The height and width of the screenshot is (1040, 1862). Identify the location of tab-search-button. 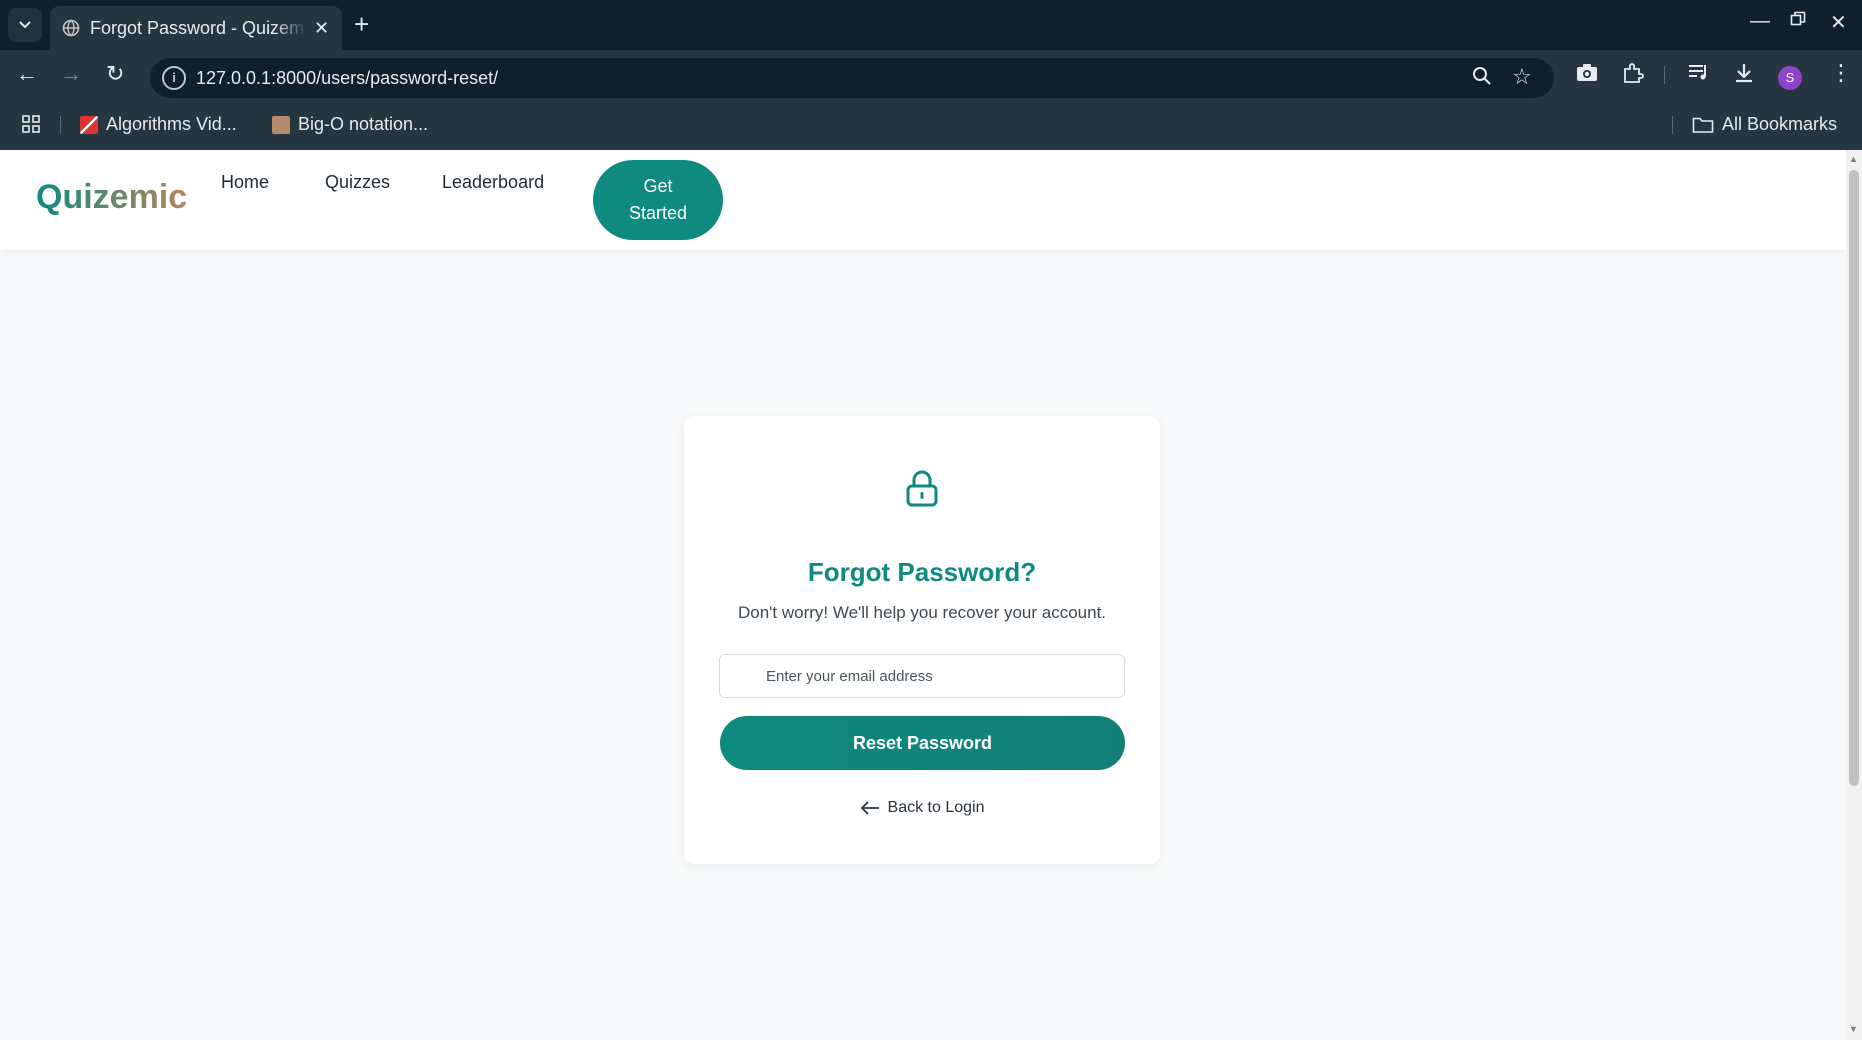
(25, 25).